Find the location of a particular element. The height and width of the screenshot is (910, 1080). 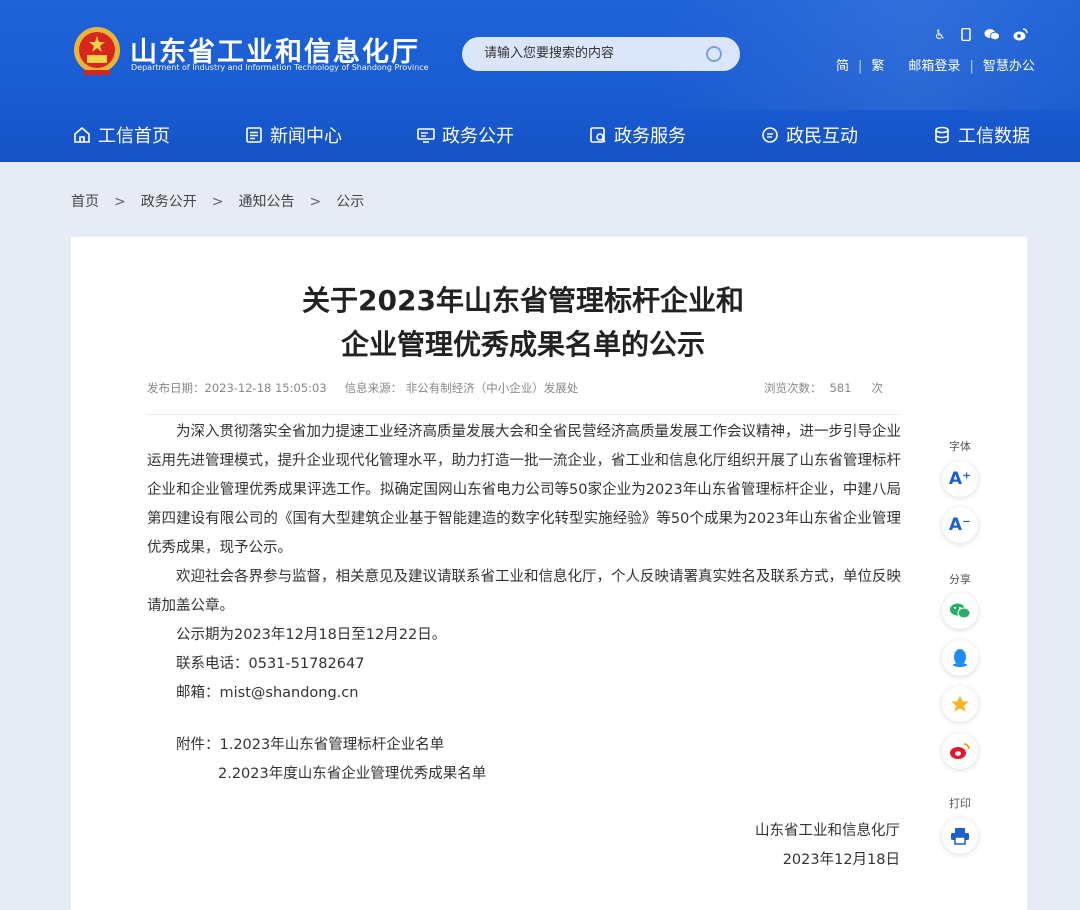

mobile-icon is located at coordinates (966, 35).